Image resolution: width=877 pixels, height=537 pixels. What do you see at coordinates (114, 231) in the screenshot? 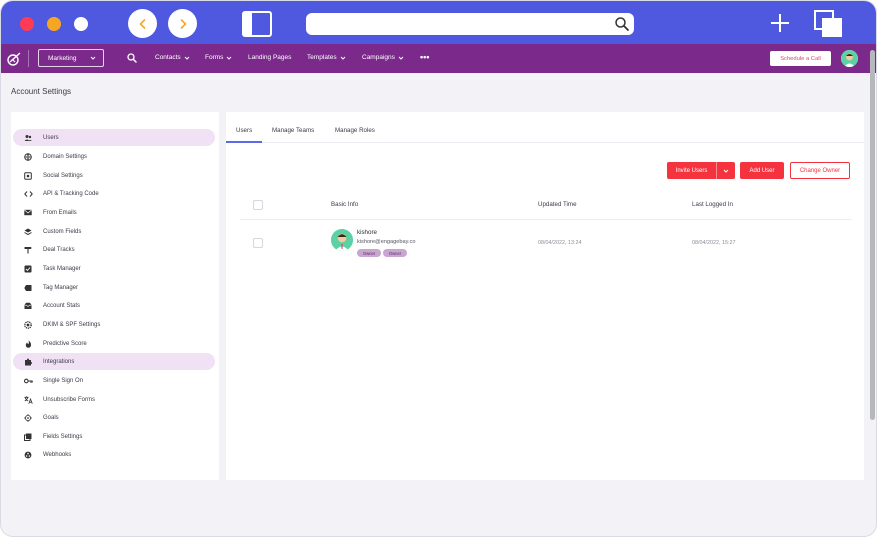
I see `menu-item-custom-fields: Custom Fields` at bounding box center [114, 231].